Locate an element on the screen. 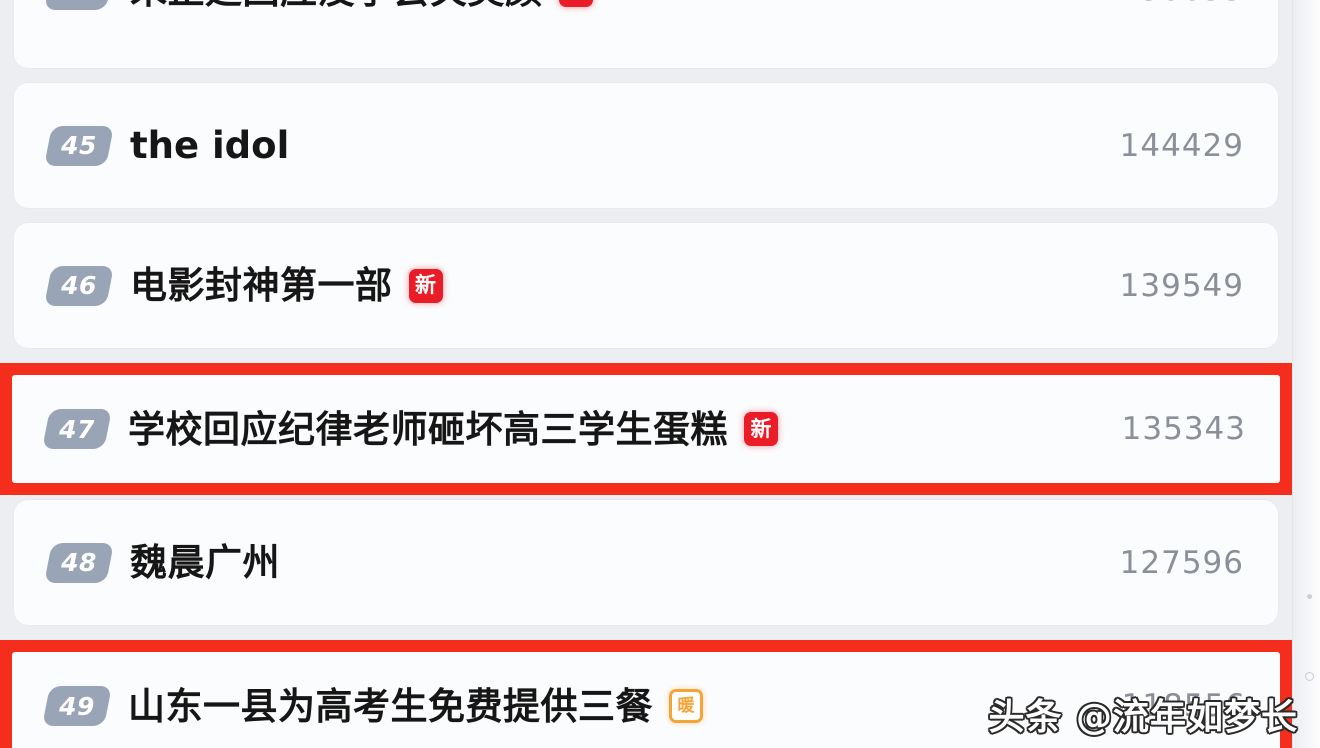 Image resolution: width=1320 pixels, height=748 pixels. rank-number: 47 is located at coordinates (77, 429).